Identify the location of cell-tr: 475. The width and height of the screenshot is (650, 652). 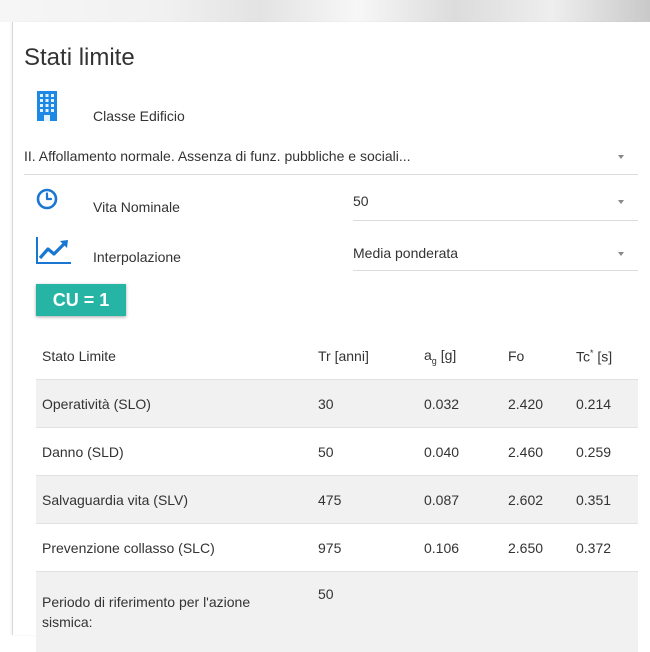
(365, 500).